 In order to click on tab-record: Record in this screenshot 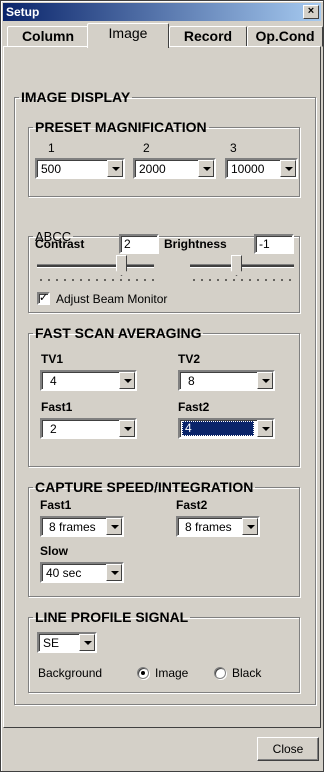, I will do `click(208, 36)`.